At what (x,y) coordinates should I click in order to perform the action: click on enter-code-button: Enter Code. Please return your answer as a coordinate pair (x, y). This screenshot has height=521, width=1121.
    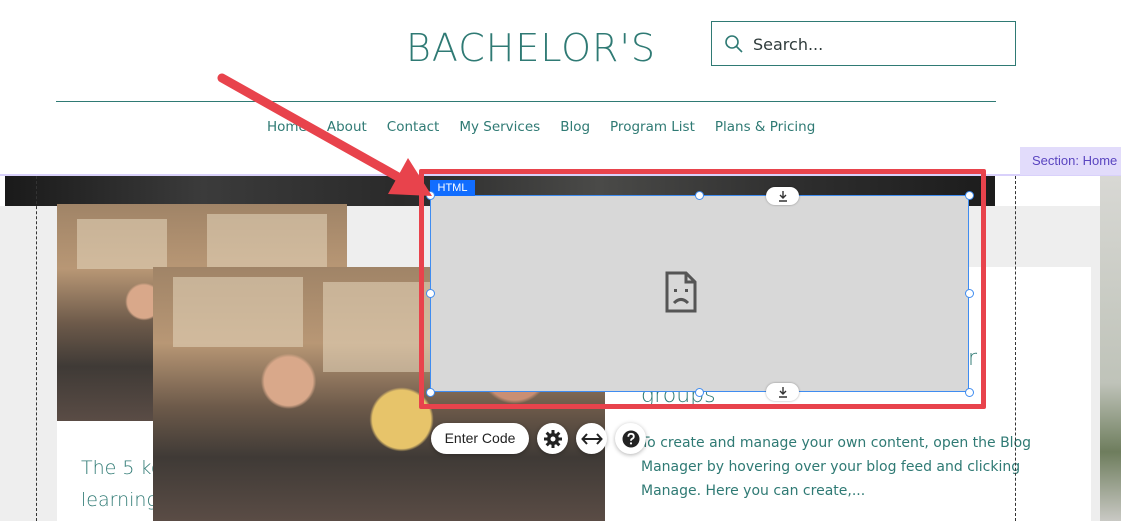
    Looking at the image, I should click on (480, 438).